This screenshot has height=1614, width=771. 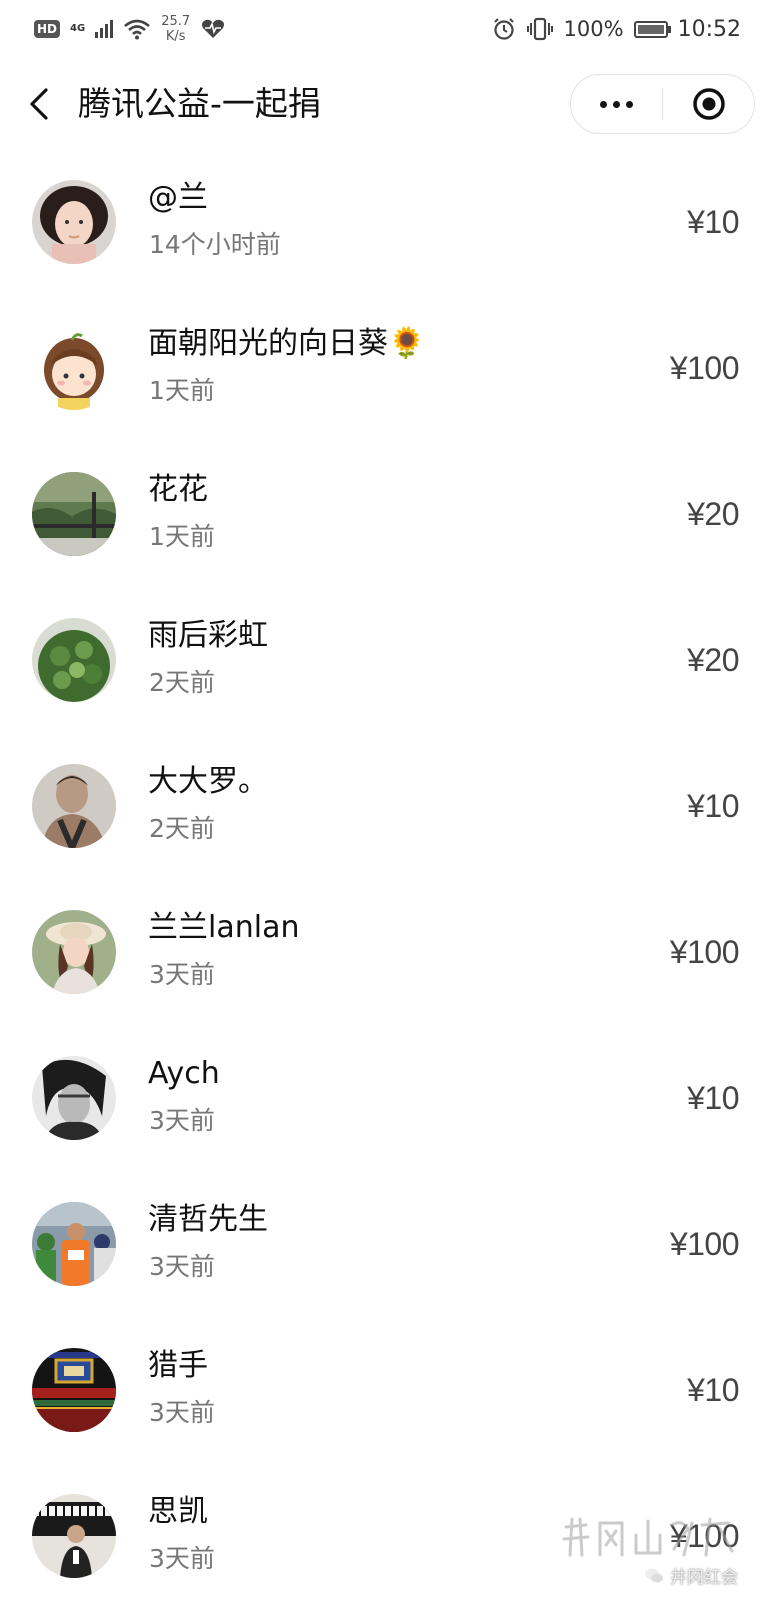 I want to click on list-item: 猎手 3天前 ¥10, so click(x=385, y=1395).